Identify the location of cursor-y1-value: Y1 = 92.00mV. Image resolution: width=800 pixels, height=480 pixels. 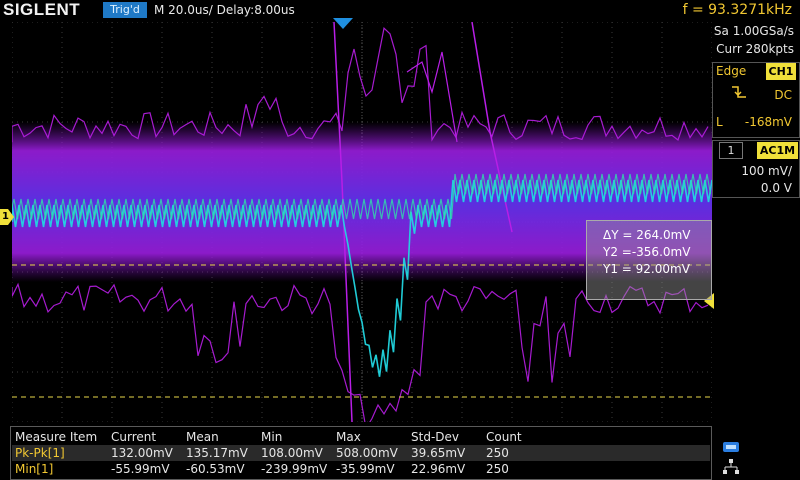
(646, 269).